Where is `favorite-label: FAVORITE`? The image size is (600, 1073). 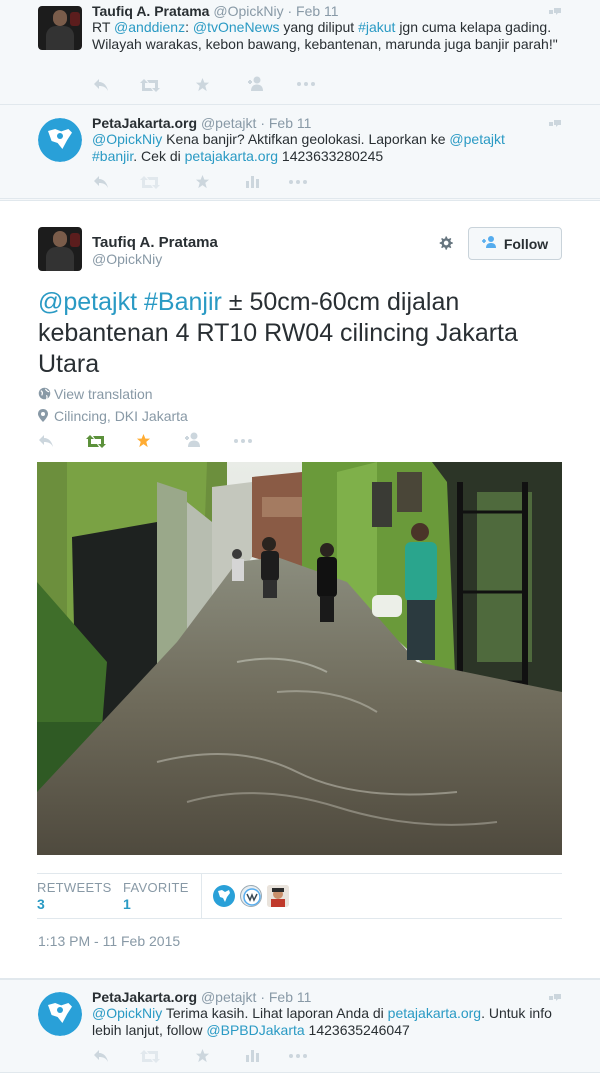 favorite-label: FAVORITE is located at coordinates (156, 887).